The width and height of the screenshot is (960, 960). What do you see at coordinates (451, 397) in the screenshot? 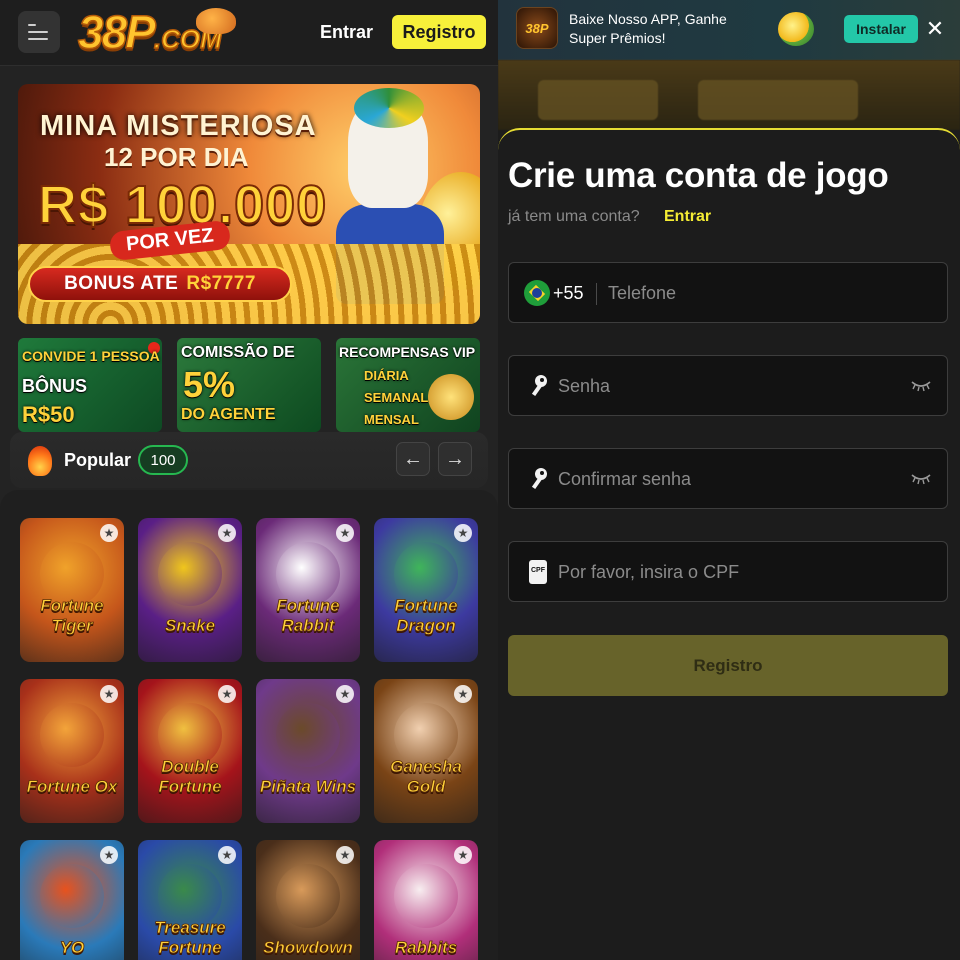
I see `vip-badge-icon` at bounding box center [451, 397].